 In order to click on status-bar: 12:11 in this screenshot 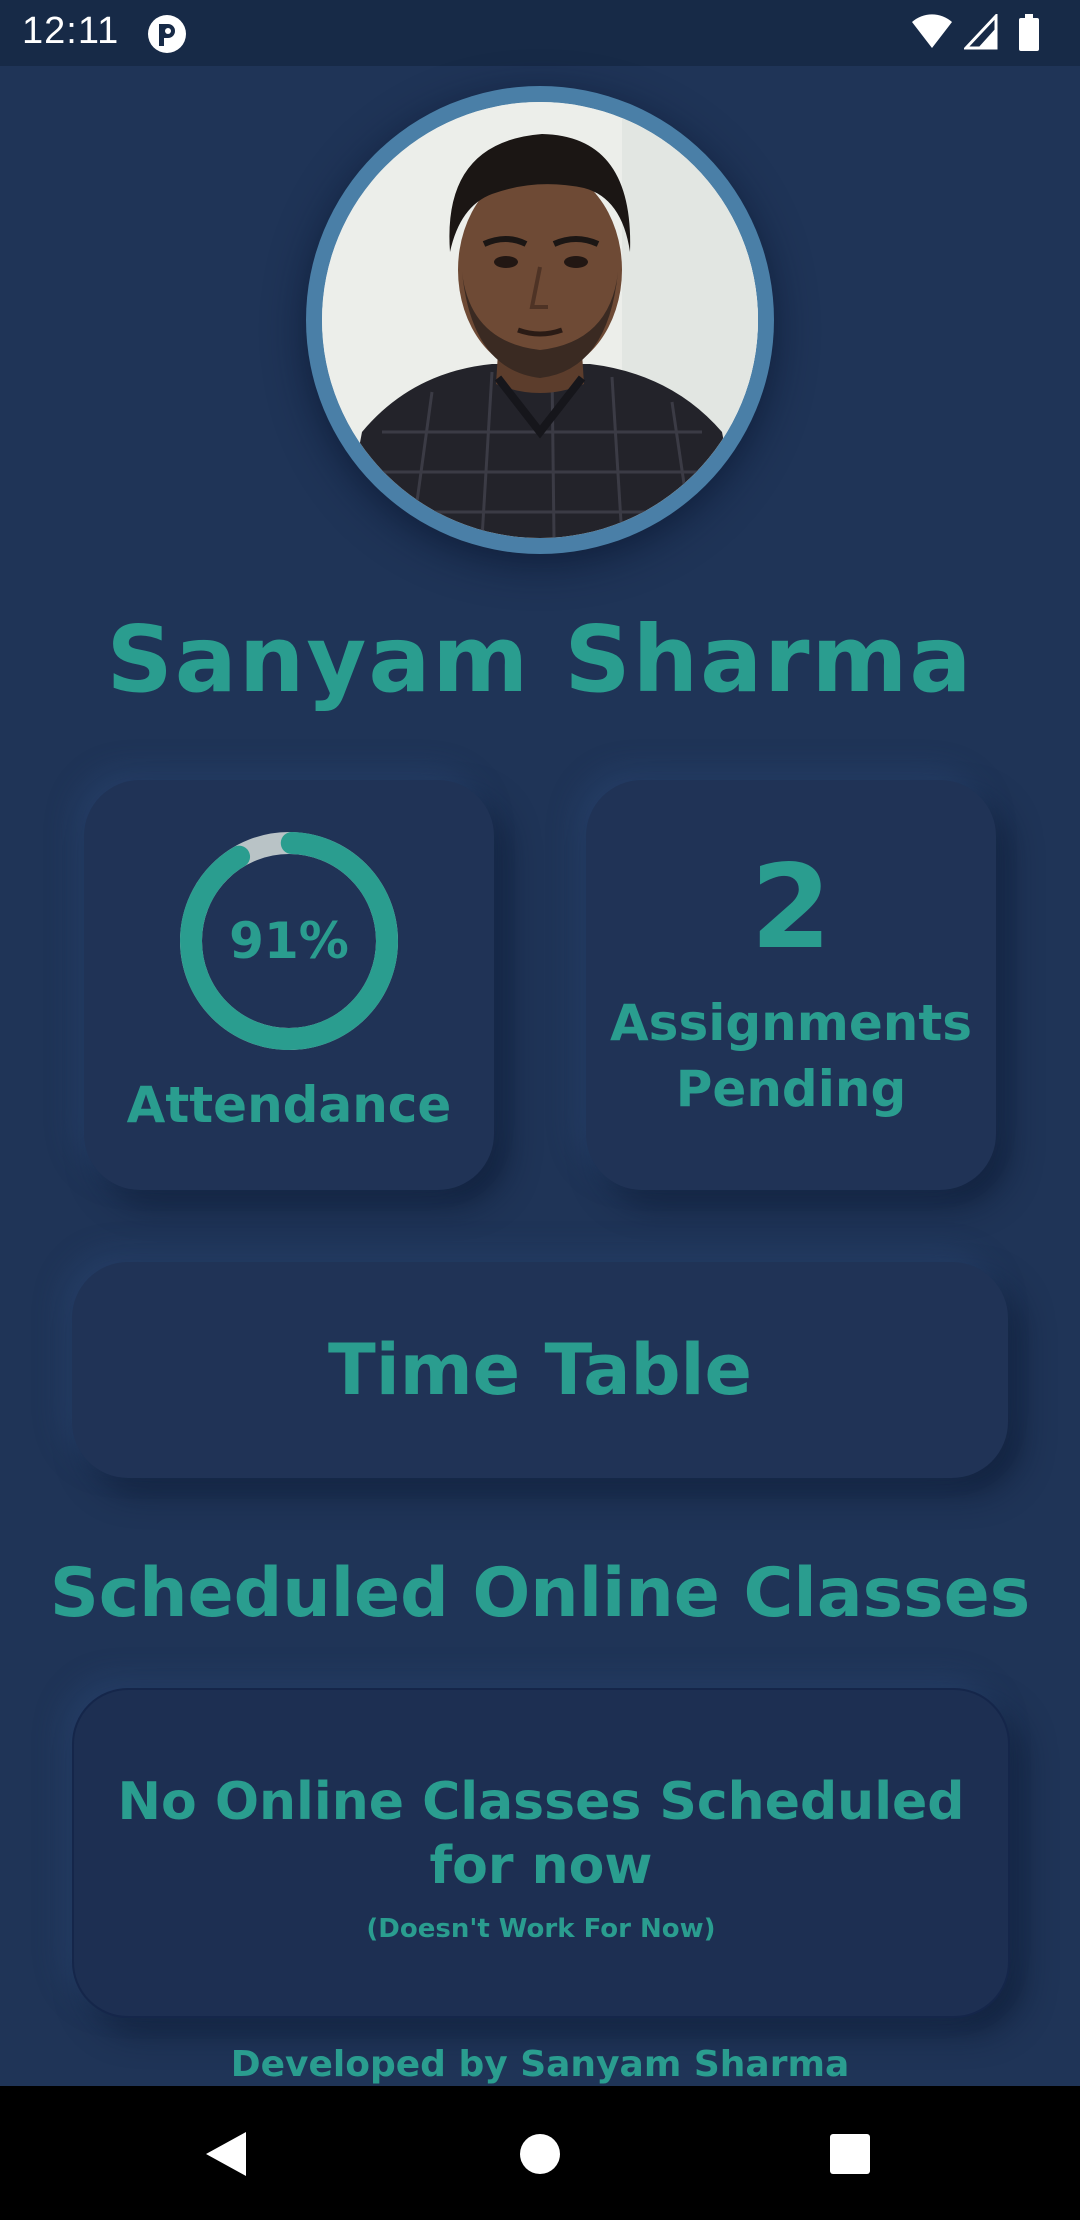, I will do `click(540, 33)`.